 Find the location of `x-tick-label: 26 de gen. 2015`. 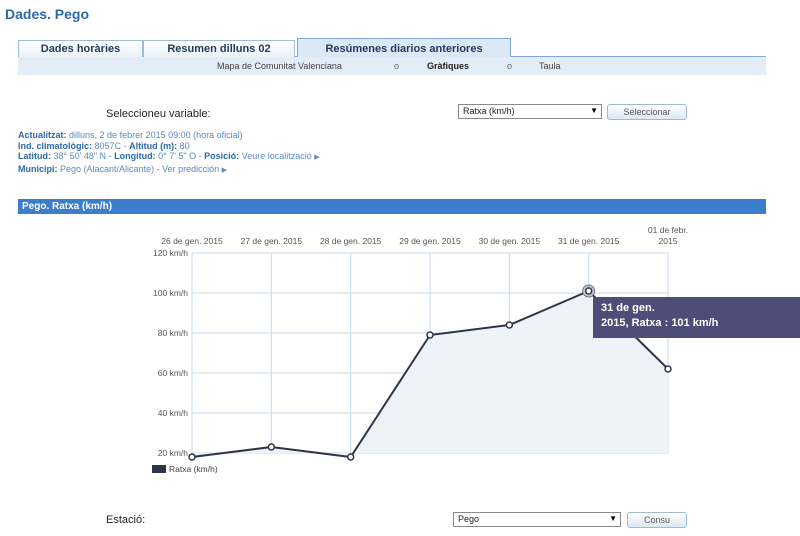

x-tick-label: 26 de gen. 2015 is located at coordinates (192, 241).